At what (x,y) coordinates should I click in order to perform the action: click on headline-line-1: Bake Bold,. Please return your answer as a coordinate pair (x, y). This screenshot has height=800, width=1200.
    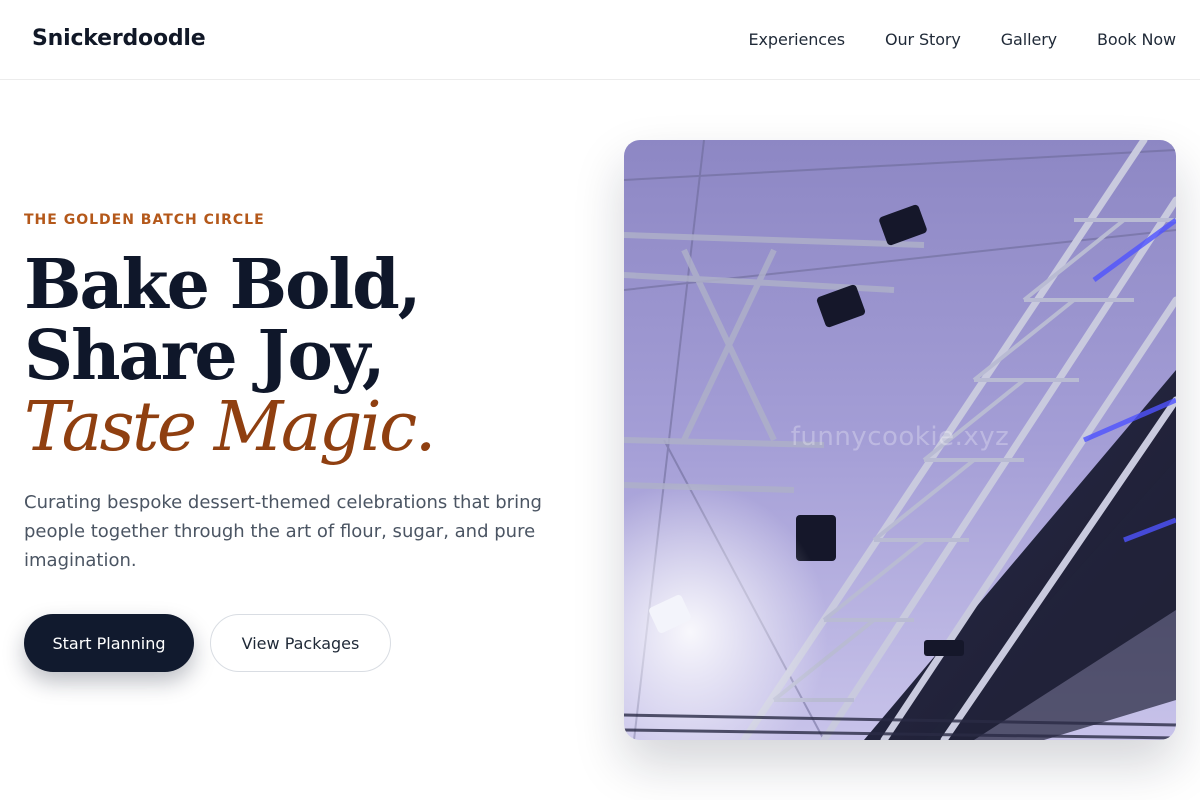
    Looking at the image, I should click on (222, 285).